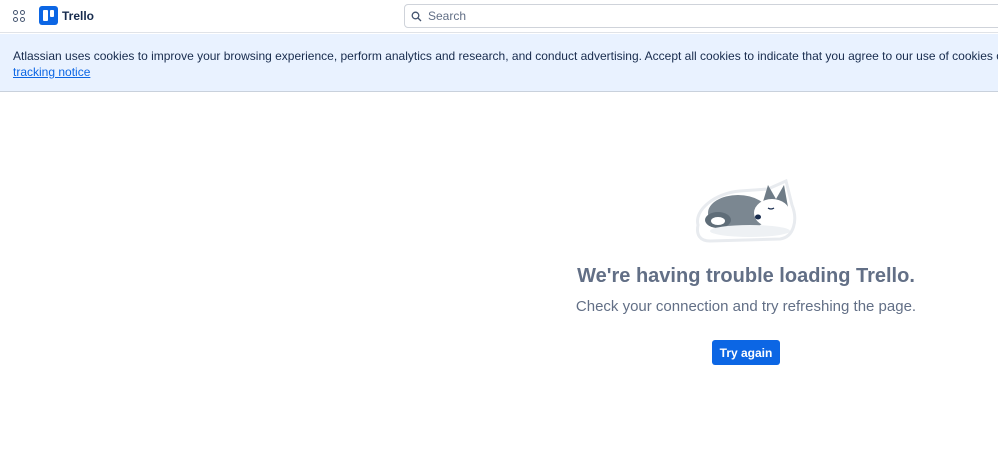 The width and height of the screenshot is (998, 458). I want to click on search-box, so click(701, 16).